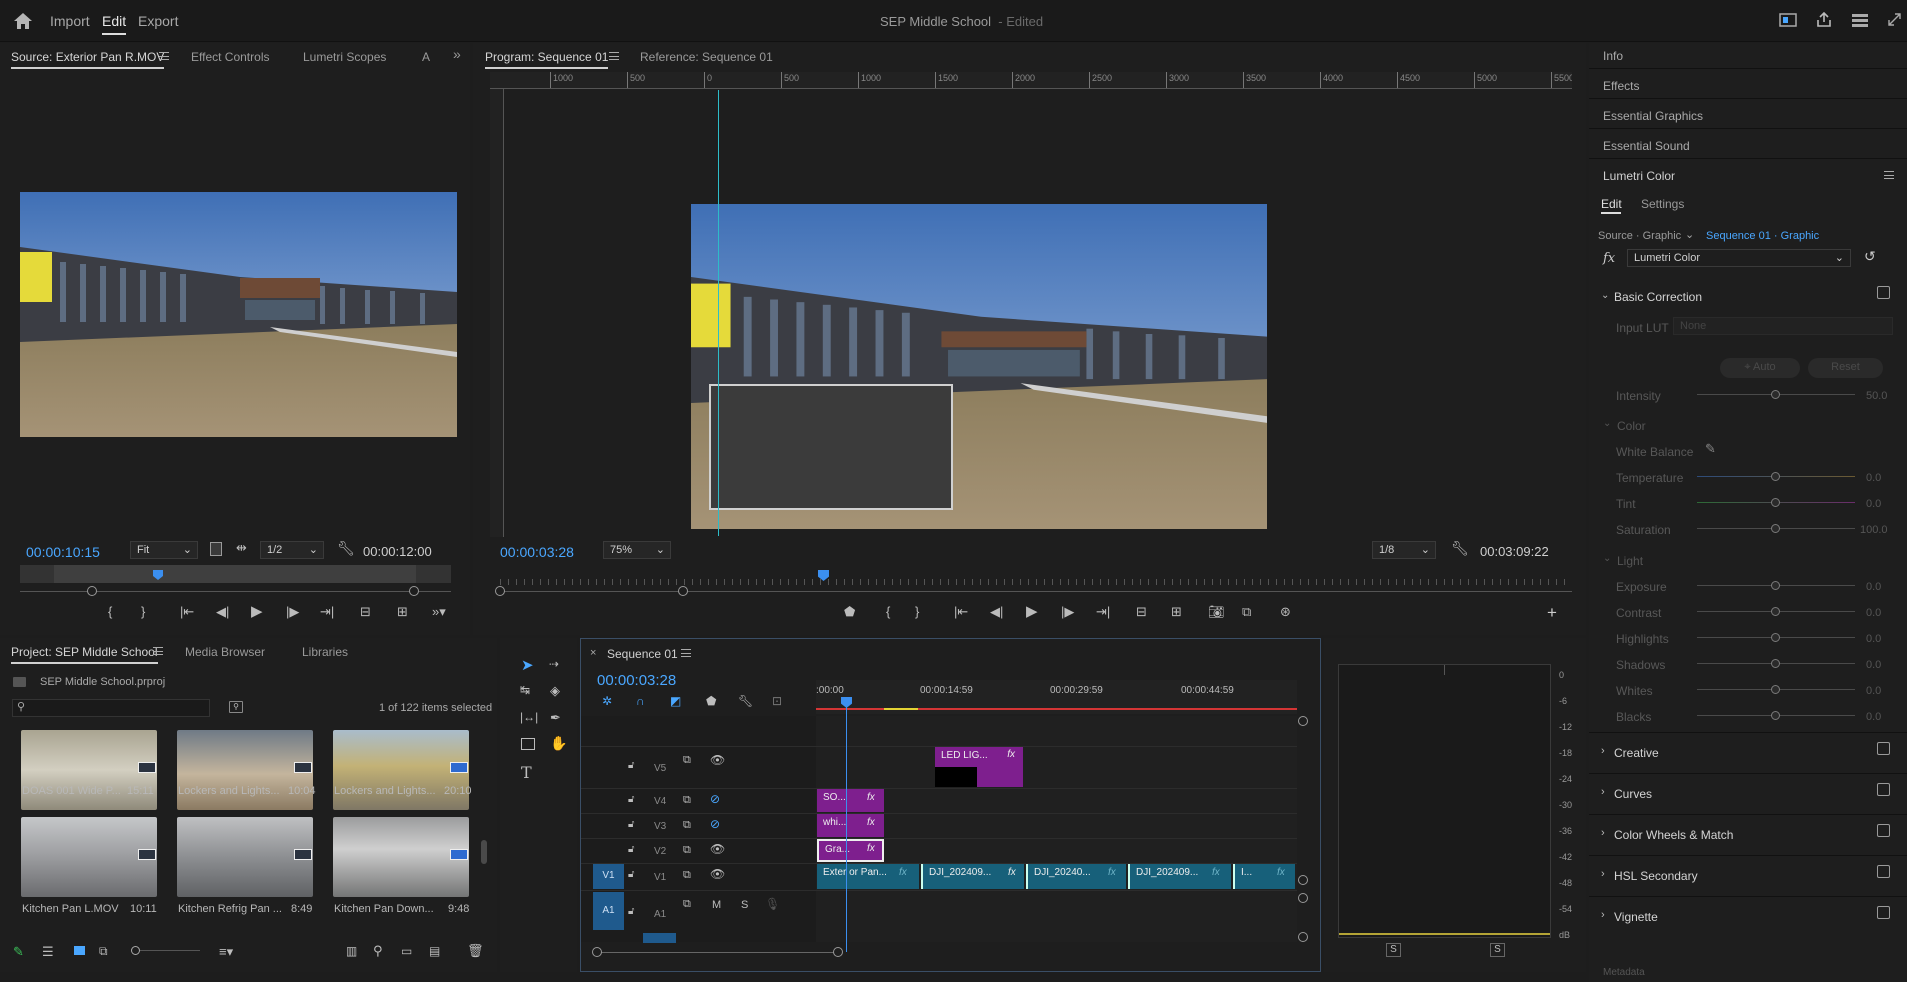 The height and width of the screenshot is (982, 1907). What do you see at coordinates (170, 950) in the screenshot?
I see `zoom-slider-track` at bounding box center [170, 950].